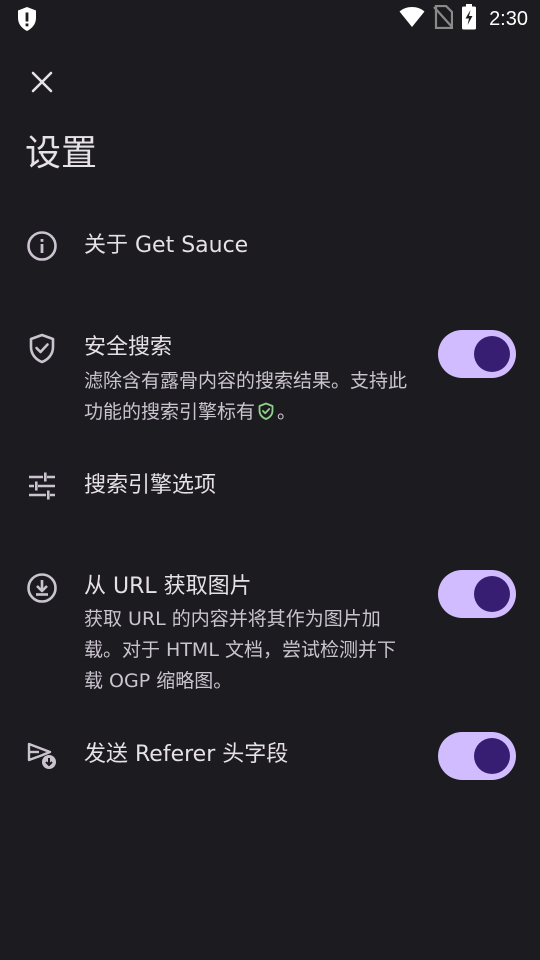  What do you see at coordinates (128, 347) in the screenshot?
I see `setting-safe-search-title: 安全搜索` at bounding box center [128, 347].